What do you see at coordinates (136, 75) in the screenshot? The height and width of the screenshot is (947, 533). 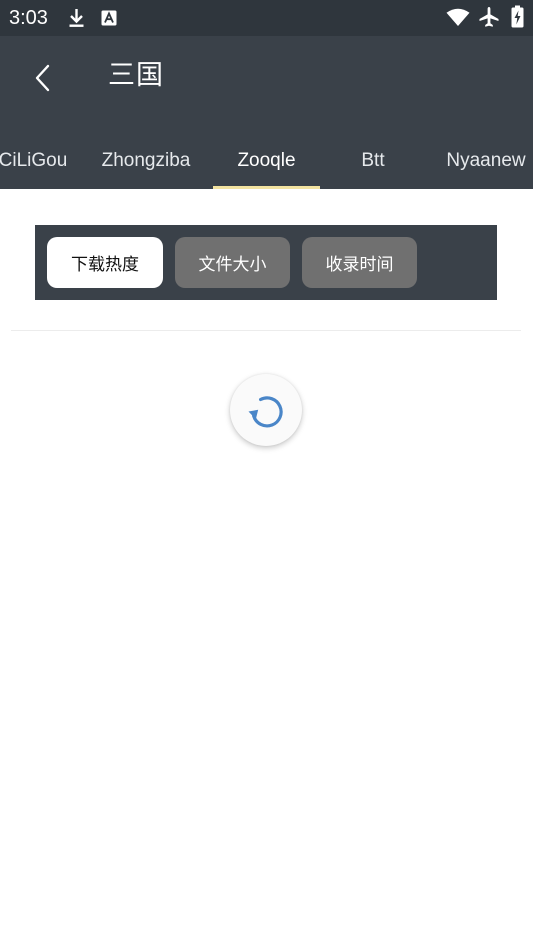 I see `page-title: 三国` at bounding box center [136, 75].